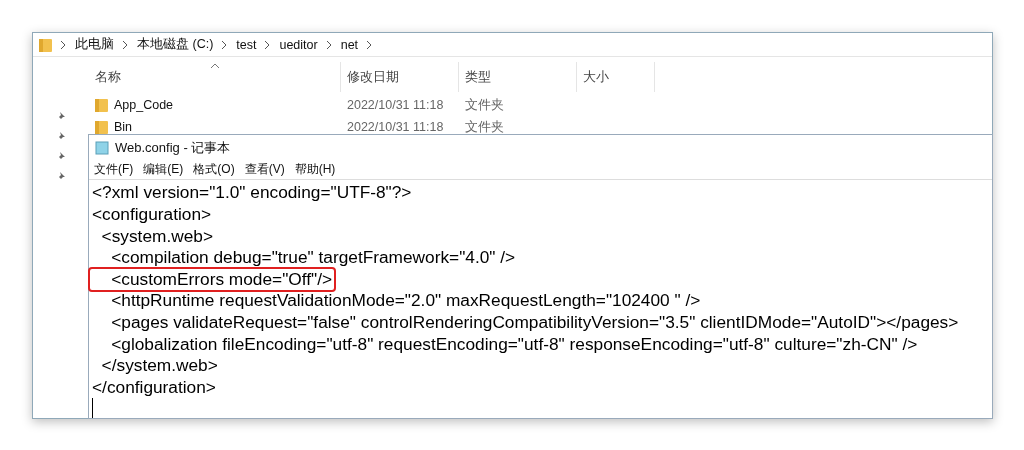 Image resolution: width=1024 pixels, height=450 pixels. What do you see at coordinates (264, 170) in the screenshot?
I see `menu-item: 查看(V)` at bounding box center [264, 170].